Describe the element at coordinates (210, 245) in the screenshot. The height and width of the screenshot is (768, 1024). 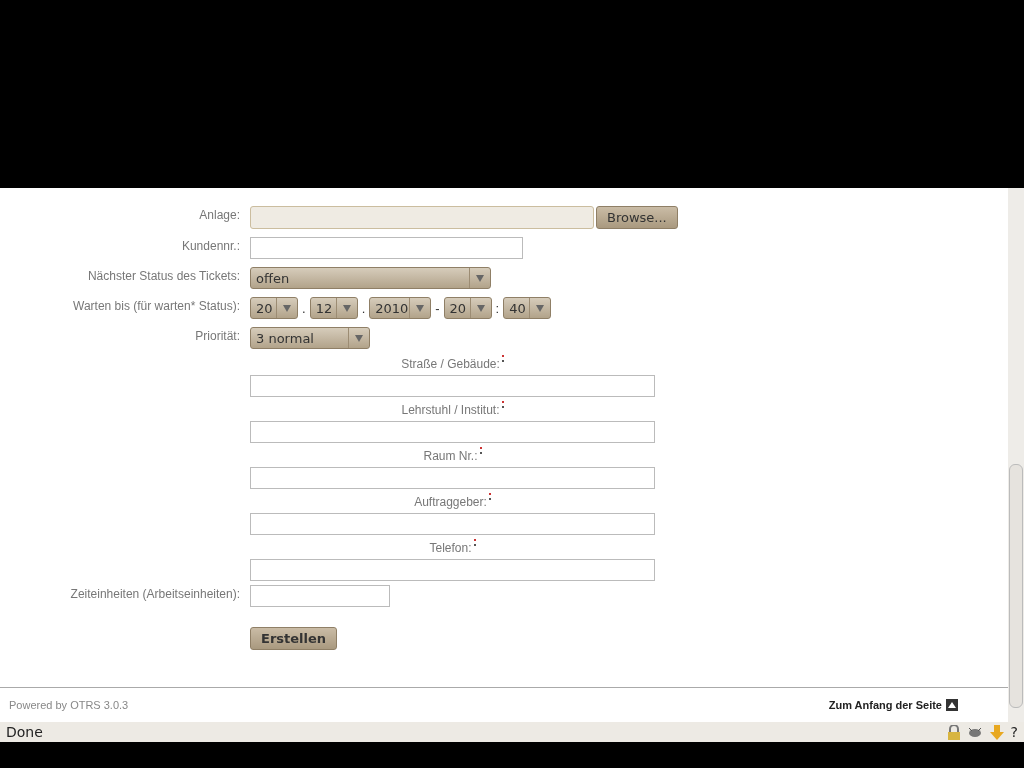
I see `field-label: Kundennr.:` at that location.